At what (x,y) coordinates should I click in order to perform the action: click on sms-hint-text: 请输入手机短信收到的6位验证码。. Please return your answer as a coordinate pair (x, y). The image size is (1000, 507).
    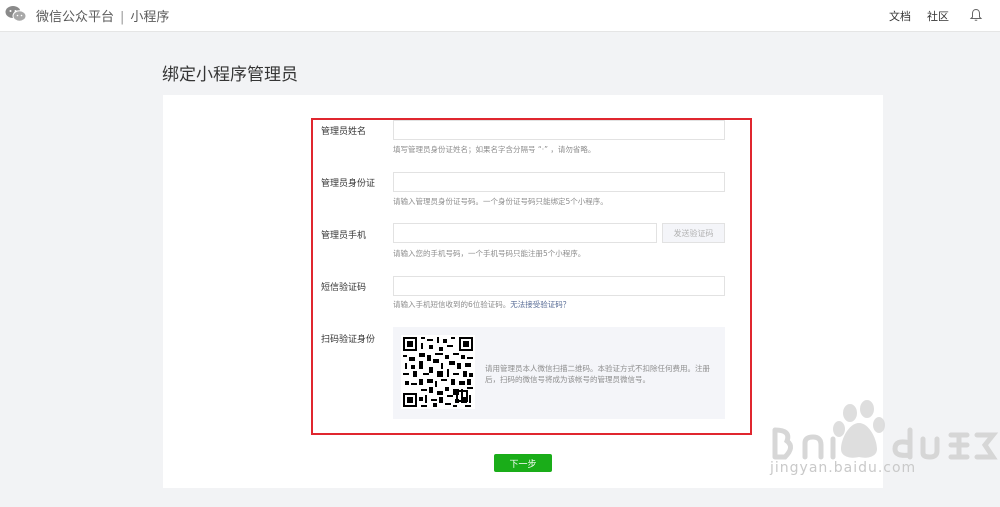
    Looking at the image, I should click on (452, 304).